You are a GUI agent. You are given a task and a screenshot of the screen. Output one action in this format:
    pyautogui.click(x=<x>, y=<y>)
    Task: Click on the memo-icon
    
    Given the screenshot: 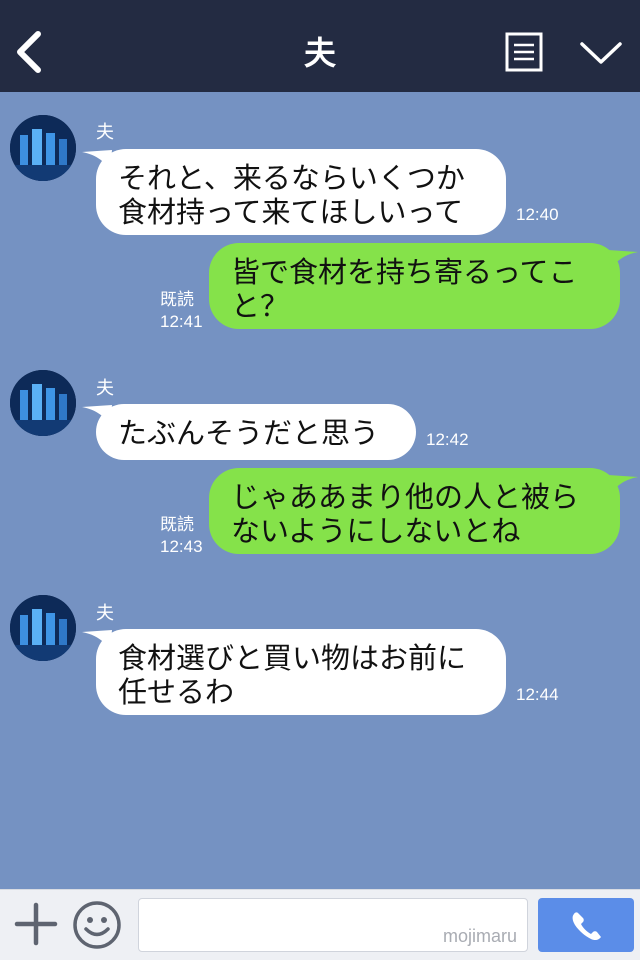 What is the action you would take?
    pyautogui.click(x=524, y=52)
    